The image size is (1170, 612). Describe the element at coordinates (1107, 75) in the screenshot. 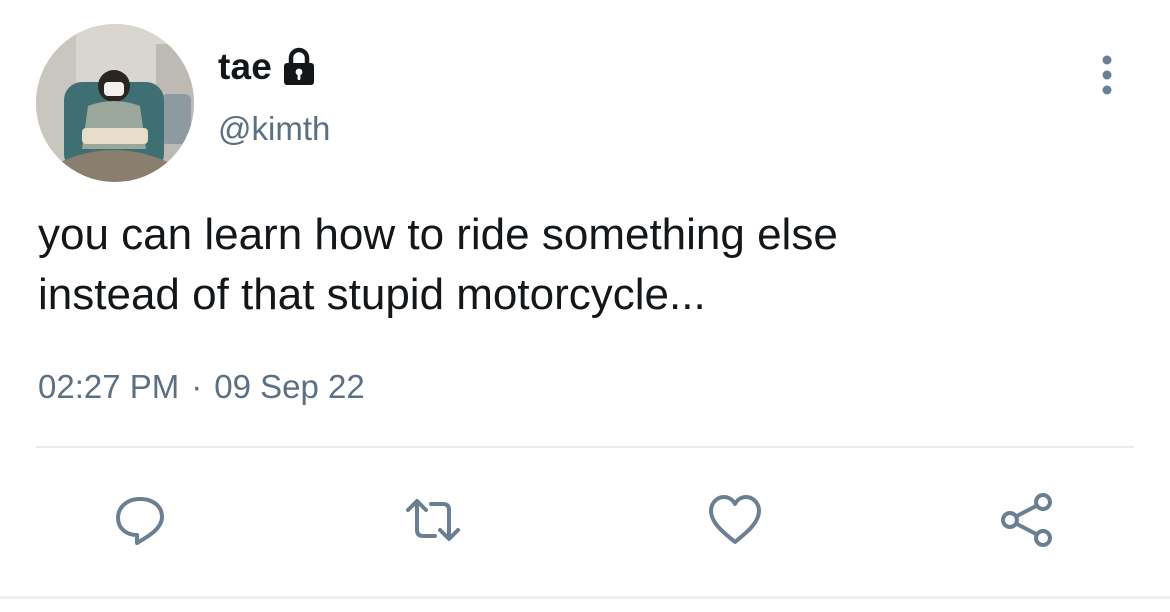

I see `more-options-icon` at that location.